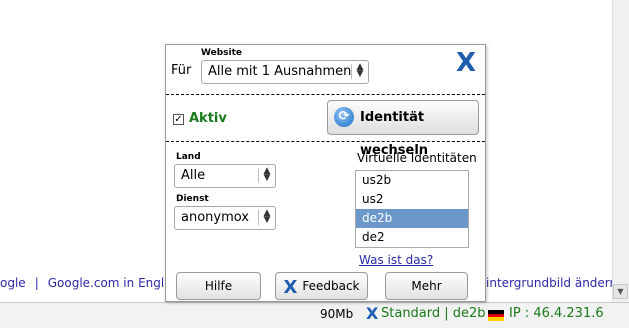  I want to click on anonymox-logo-icon: X, so click(466, 63).